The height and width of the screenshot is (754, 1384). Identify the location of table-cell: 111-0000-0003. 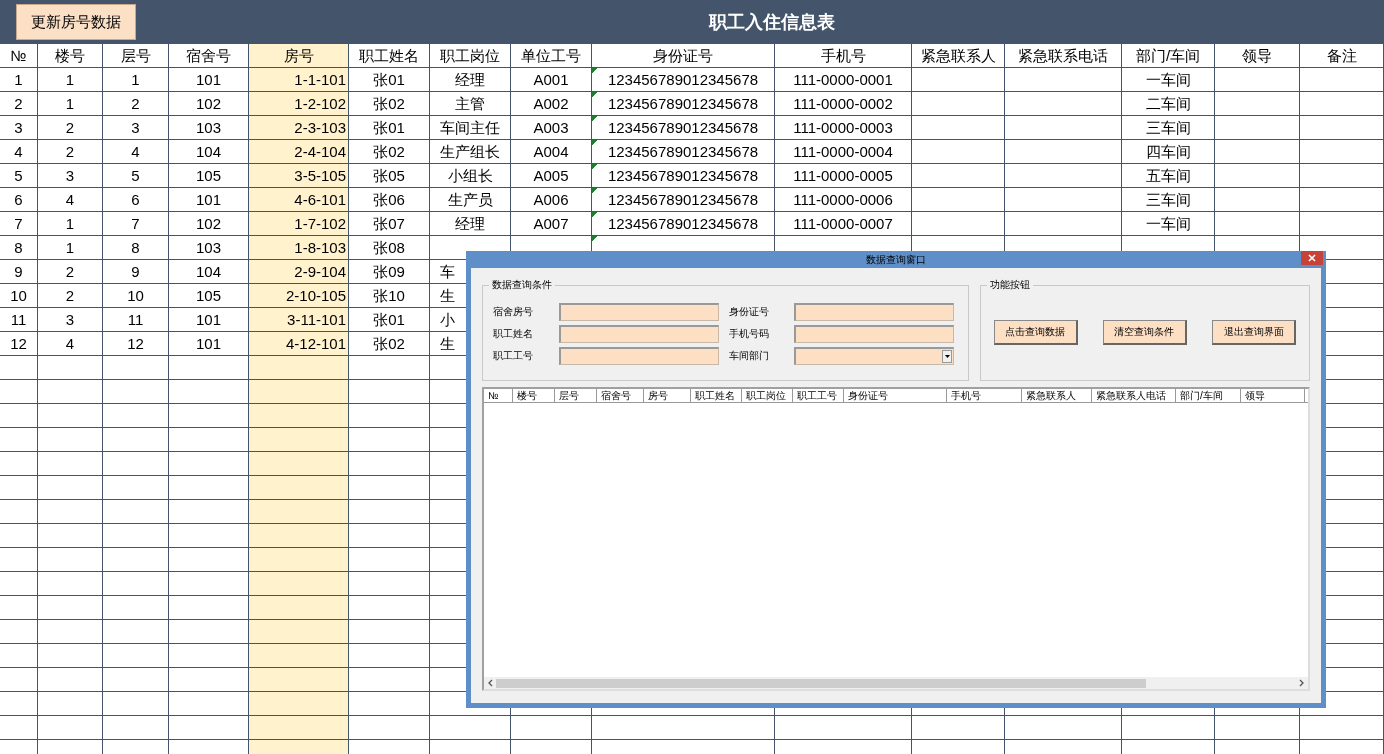
(843, 128).